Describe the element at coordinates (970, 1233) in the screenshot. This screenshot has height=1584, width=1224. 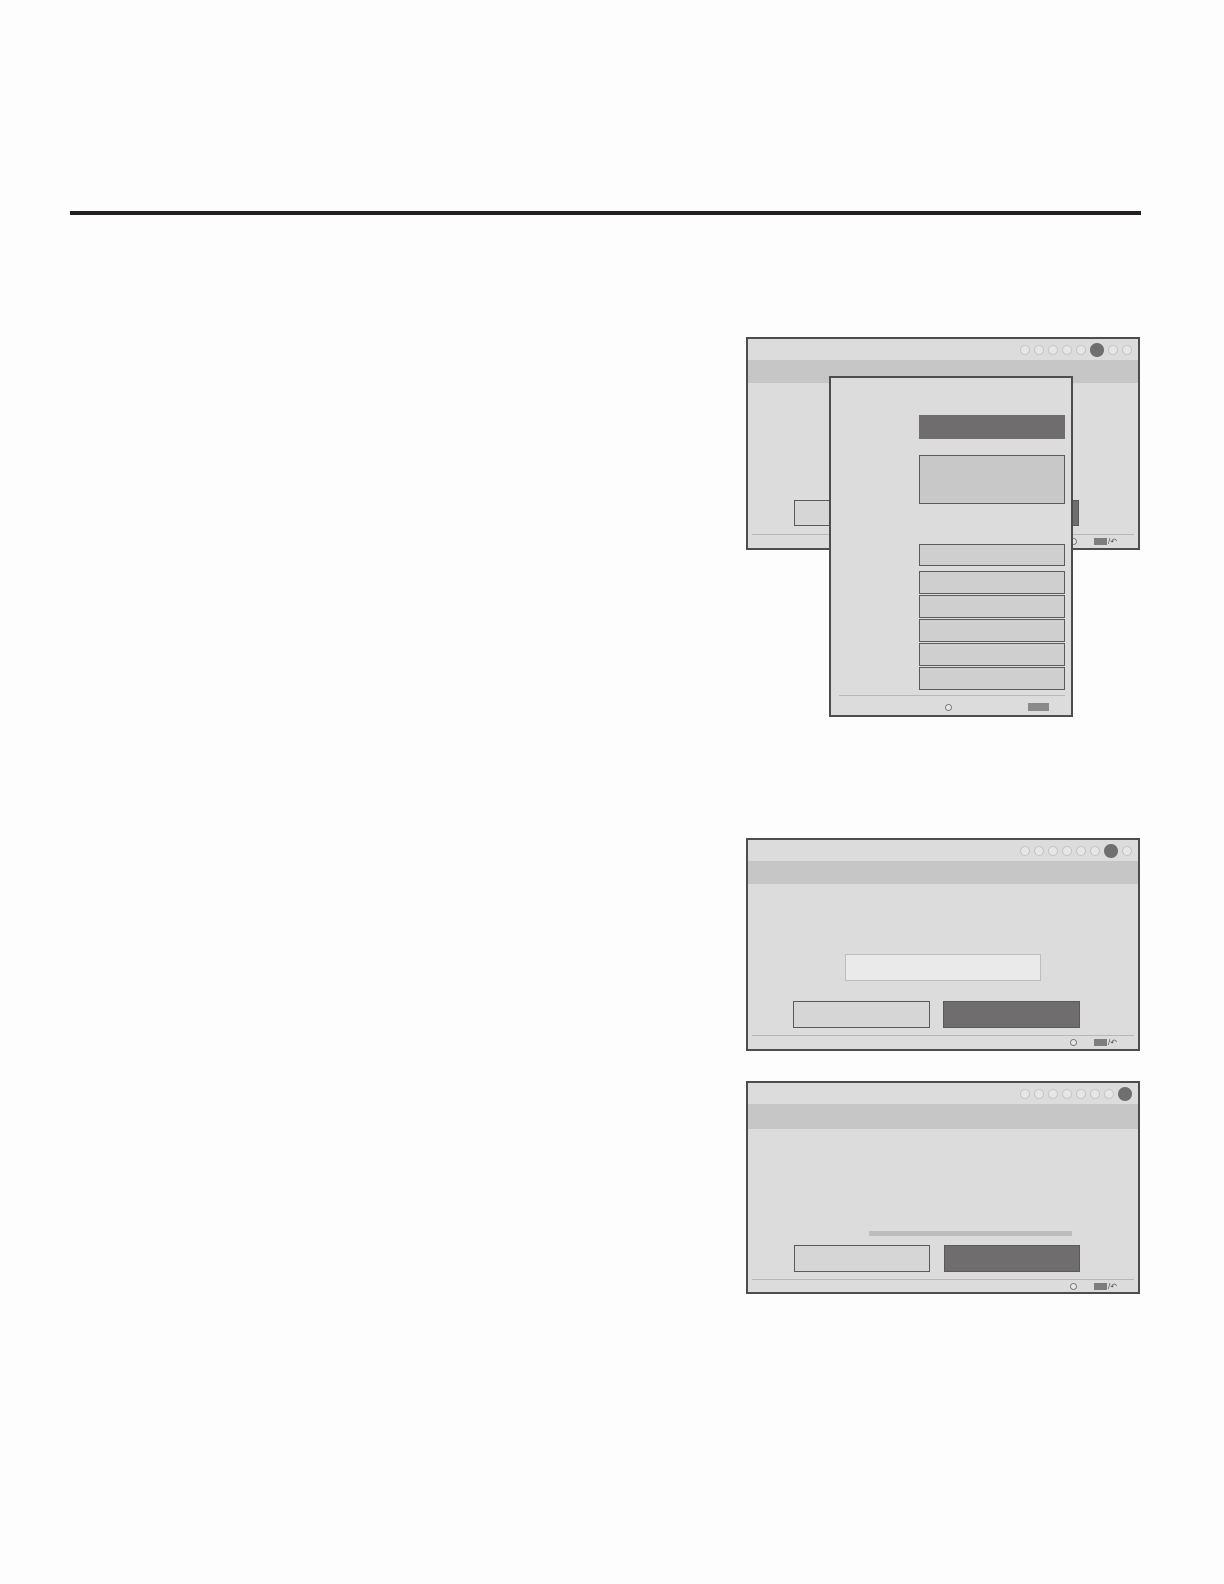
I see `progress-bar` at that location.